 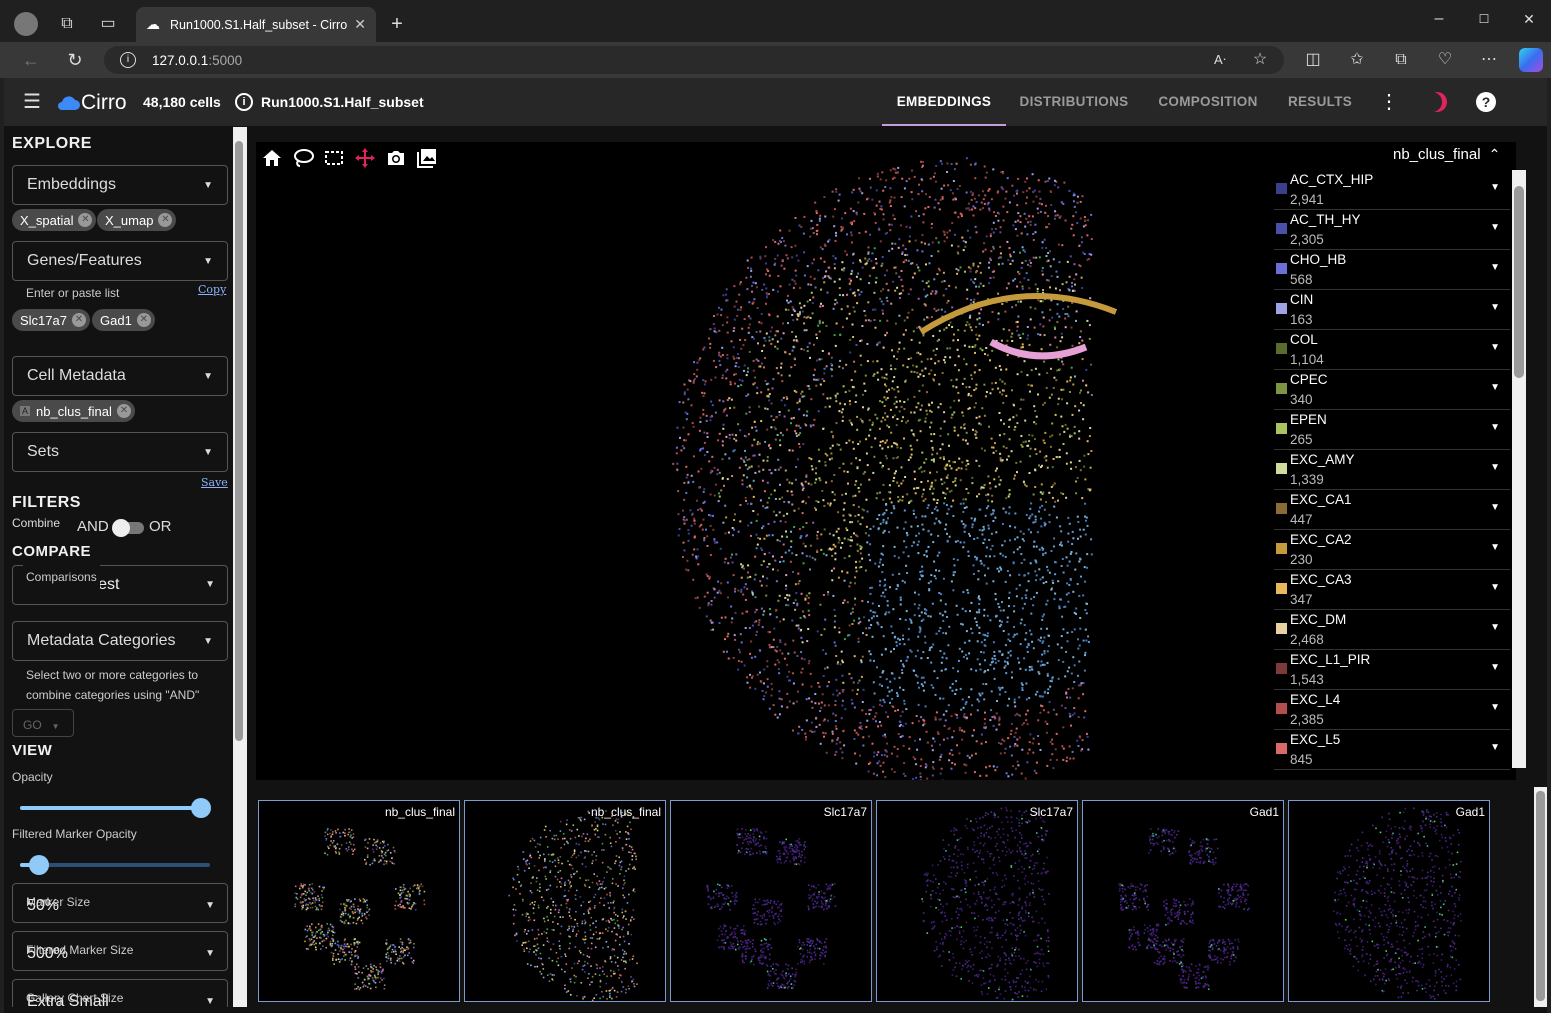 I want to click on cell-metadata-select: Cell Metadata ▼, so click(x=120, y=376).